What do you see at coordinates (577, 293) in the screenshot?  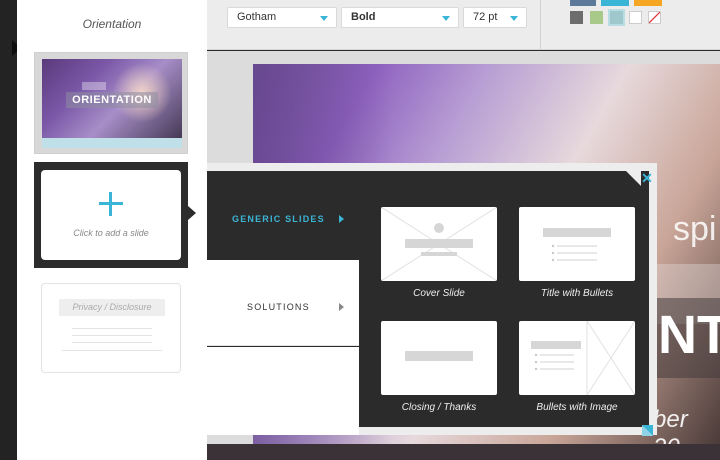 I see `template-name: Title with Bullets` at bounding box center [577, 293].